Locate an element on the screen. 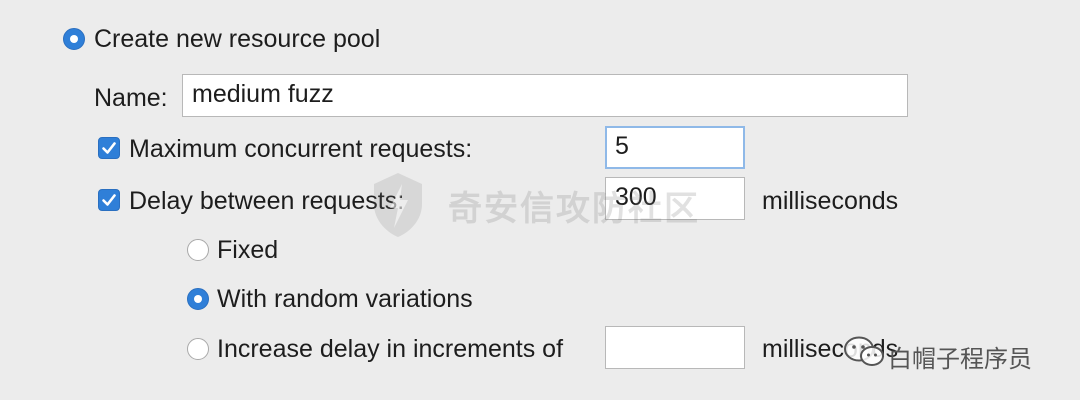 Image resolution: width=1080 pixels, height=400 pixels. random-variations-label: With random variations is located at coordinates (345, 299).